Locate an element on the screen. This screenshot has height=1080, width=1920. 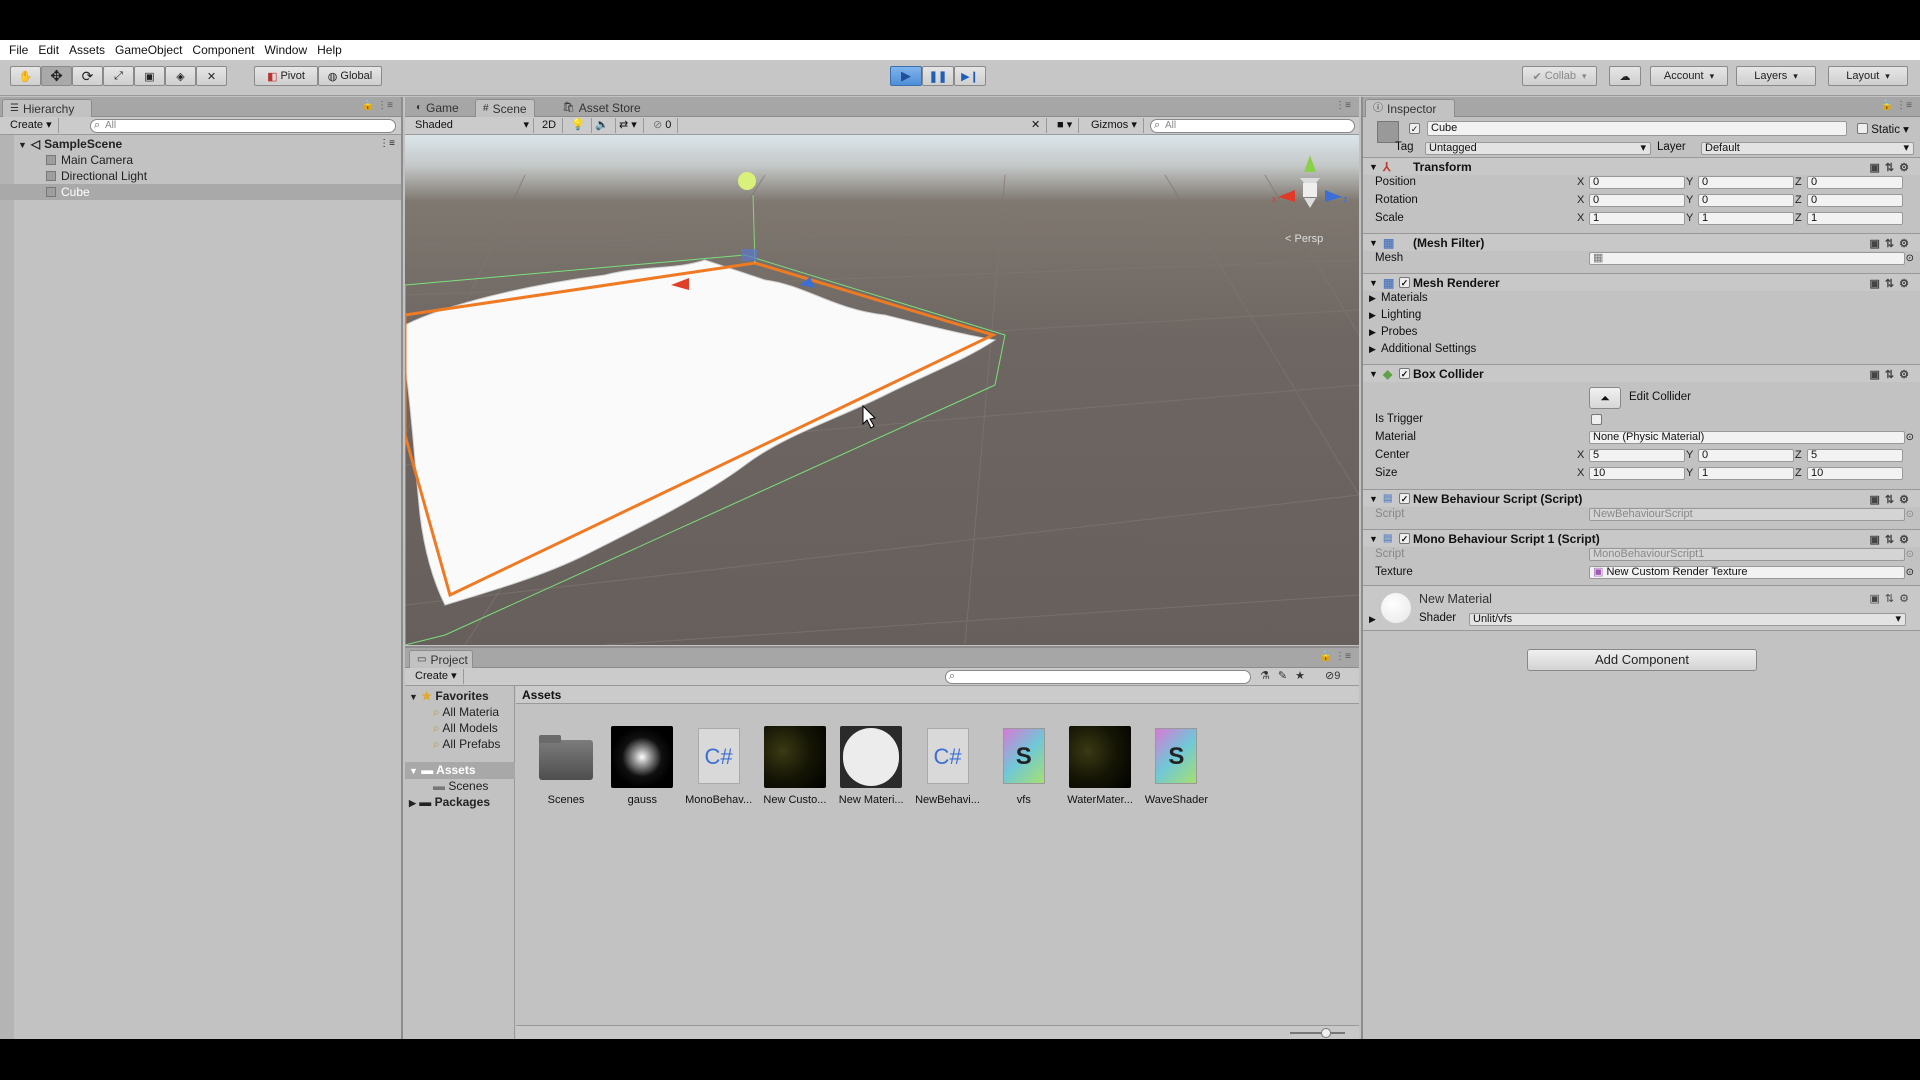
panel-menu-icon: 🔒 ⋮≡ is located at coordinates (377, 105).